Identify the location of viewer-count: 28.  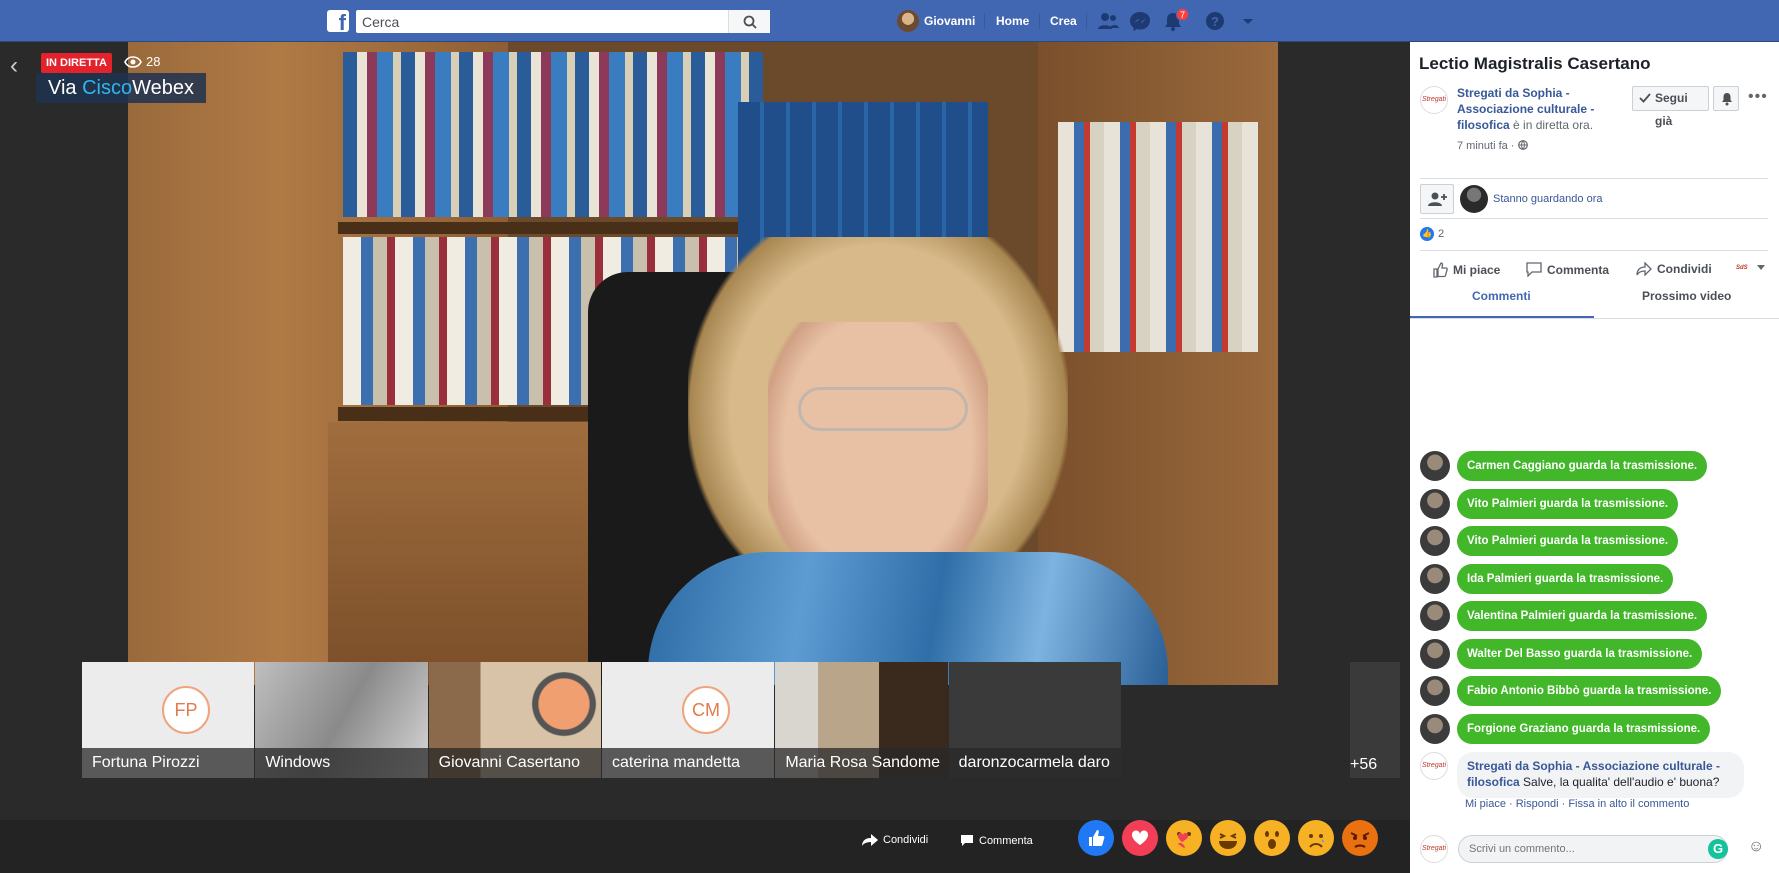
(142, 61).